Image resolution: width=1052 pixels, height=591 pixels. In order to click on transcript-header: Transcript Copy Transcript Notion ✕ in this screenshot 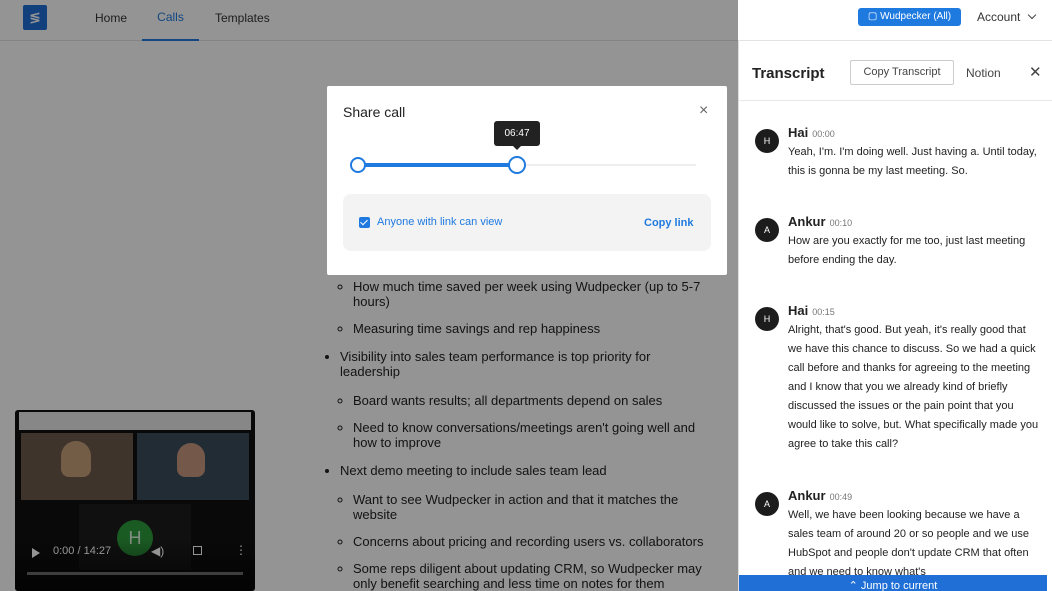, I will do `click(895, 71)`.